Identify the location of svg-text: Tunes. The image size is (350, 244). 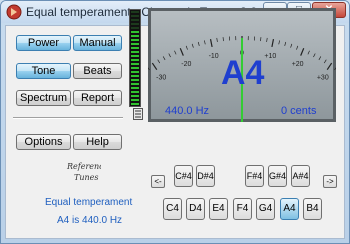
(86, 177).